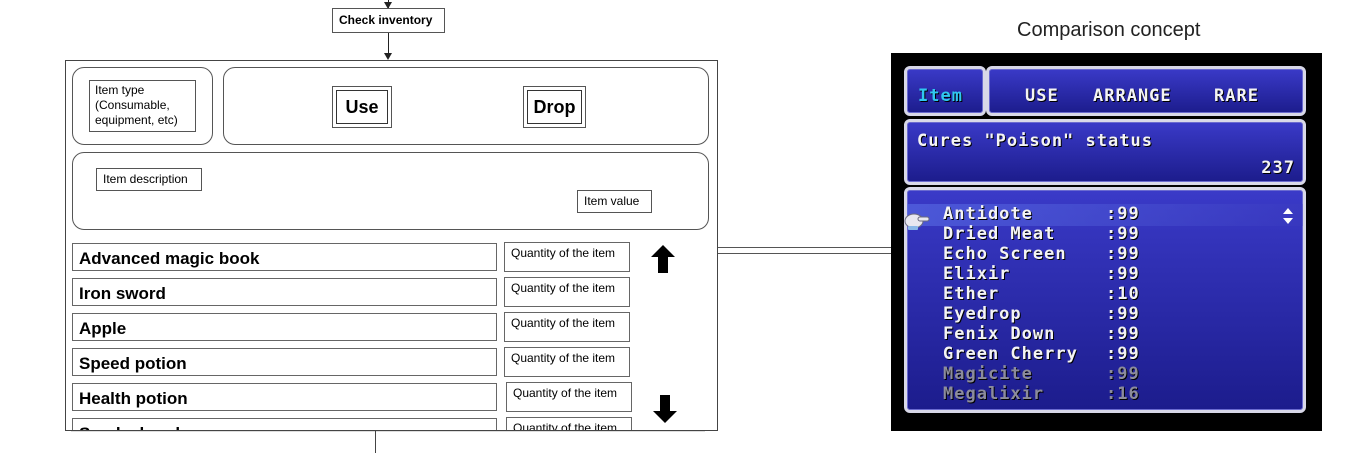 The width and height of the screenshot is (1361, 453). What do you see at coordinates (993, 394) in the screenshot?
I see `game-item-name: Megalixir` at bounding box center [993, 394].